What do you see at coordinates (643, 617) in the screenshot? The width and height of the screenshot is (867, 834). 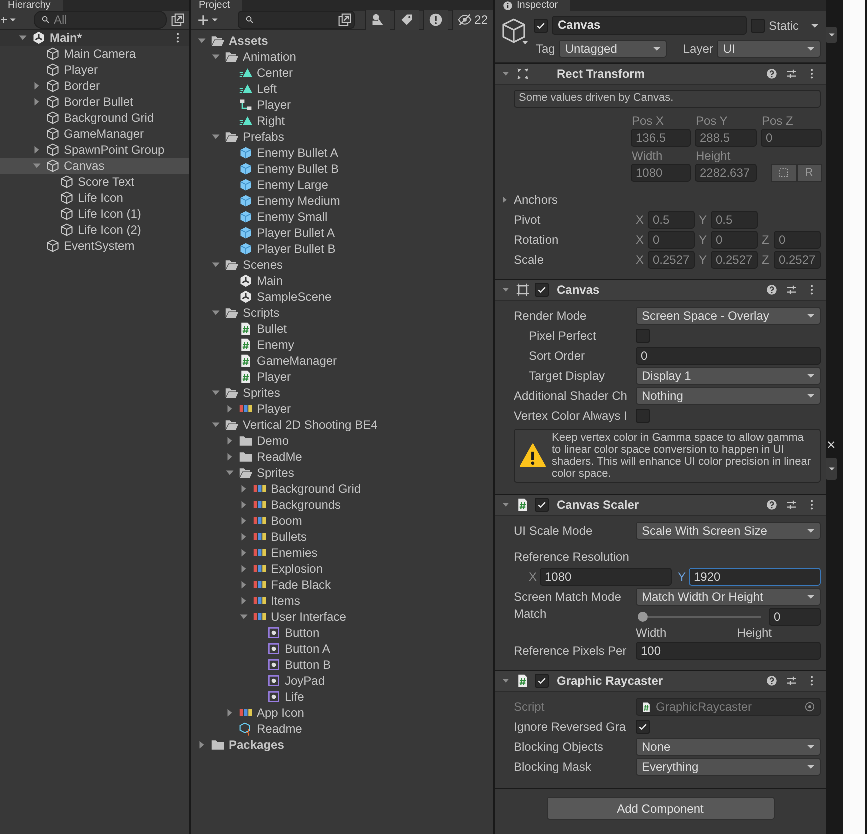 I see `slider-handle` at bounding box center [643, 617].